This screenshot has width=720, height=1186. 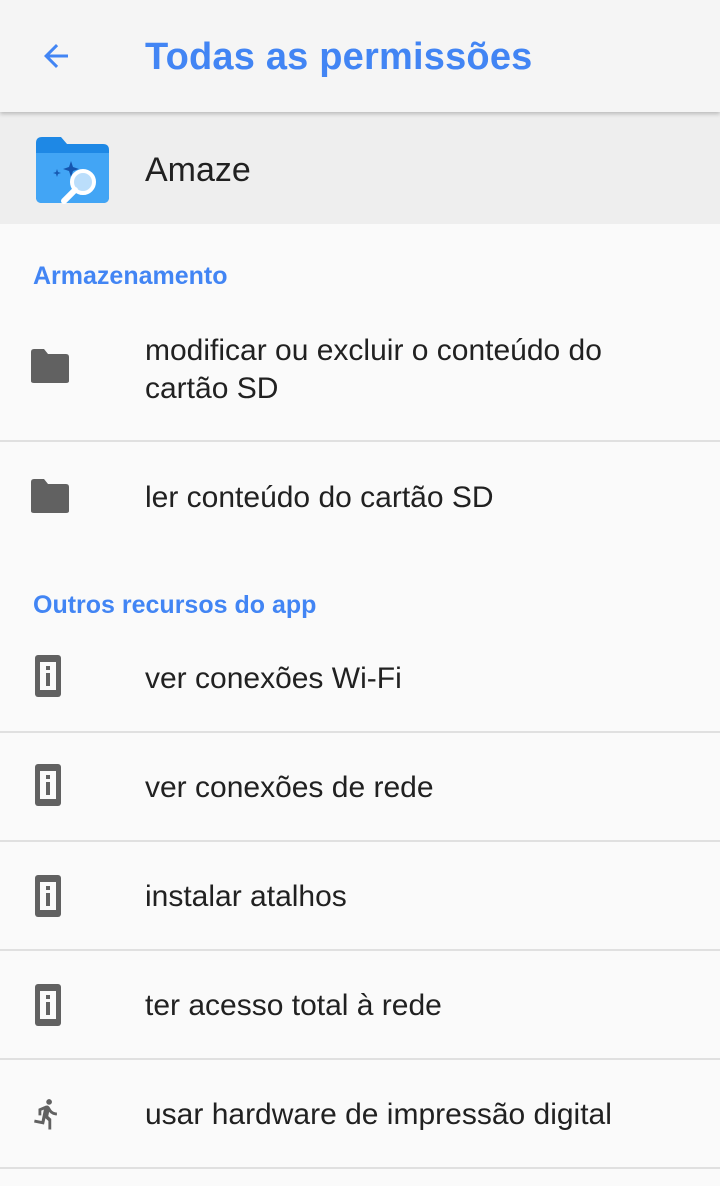 What do you see at coordinates (319, 497) in the screenshot?
I see `permission-label: ler conteúdo do cartão SD` at bounding box center [319, 497].